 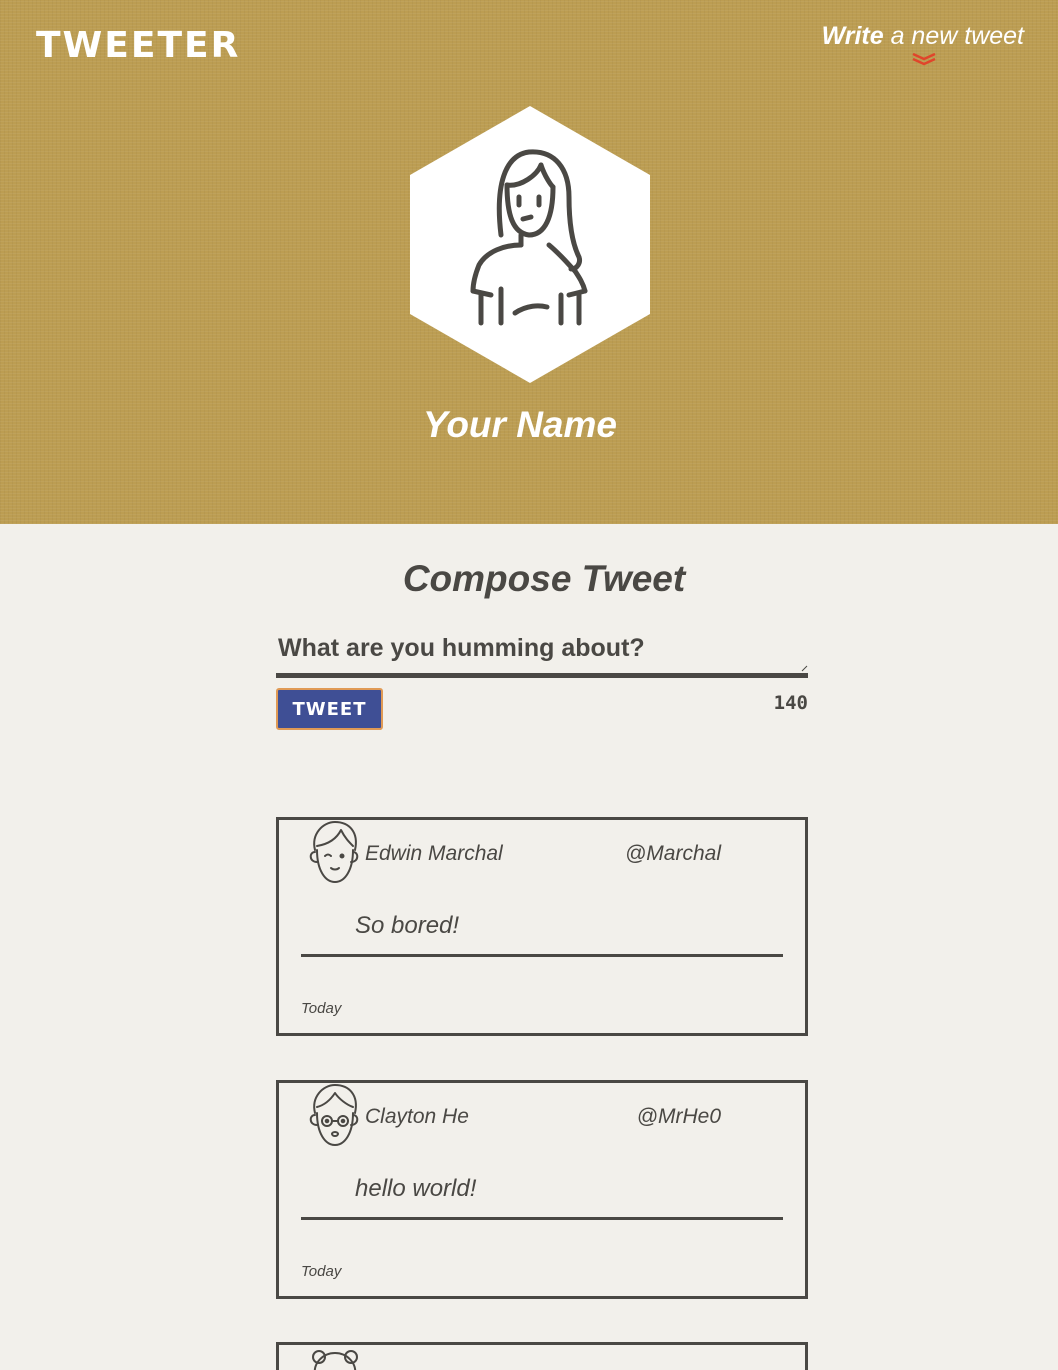 I want to click on write-link-rest: a new tweet, so click(x=953, y=36).